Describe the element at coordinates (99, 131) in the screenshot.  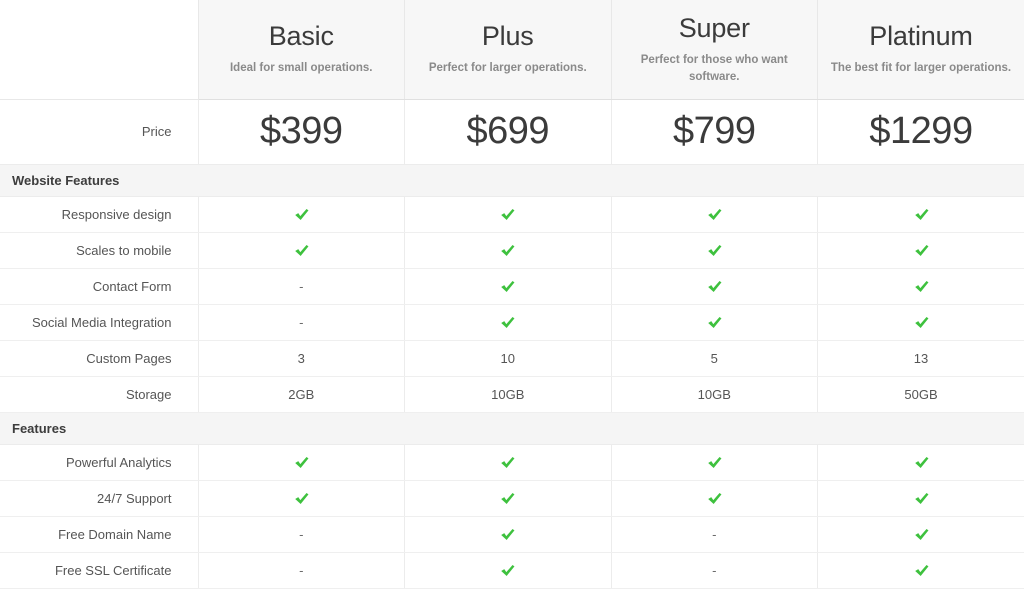
I see `price-row-label: Price` at that location.